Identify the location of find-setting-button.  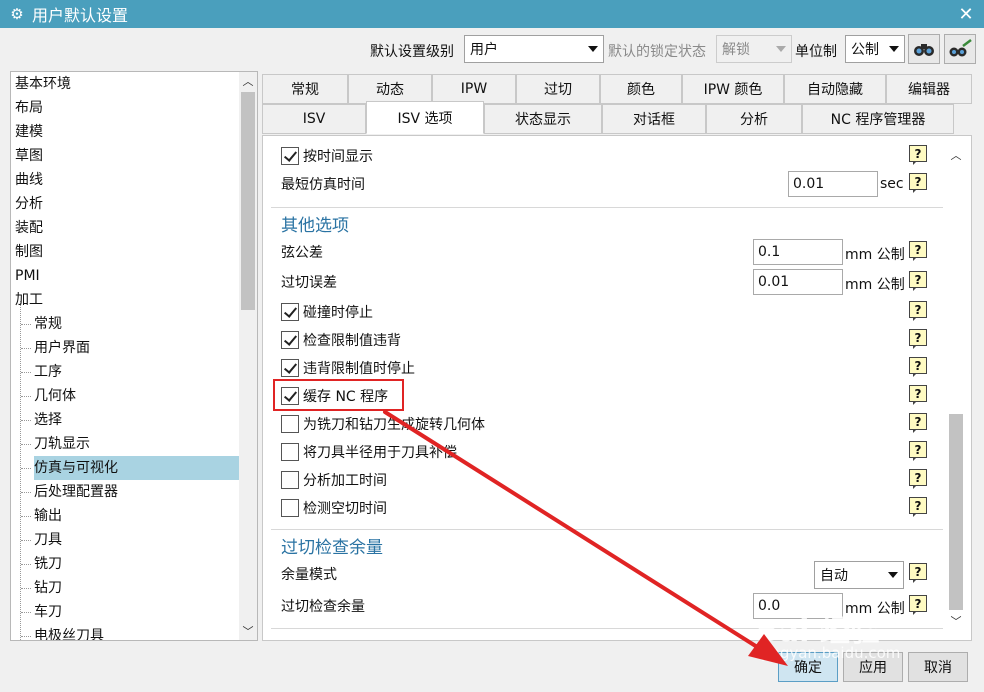
(924, 49).